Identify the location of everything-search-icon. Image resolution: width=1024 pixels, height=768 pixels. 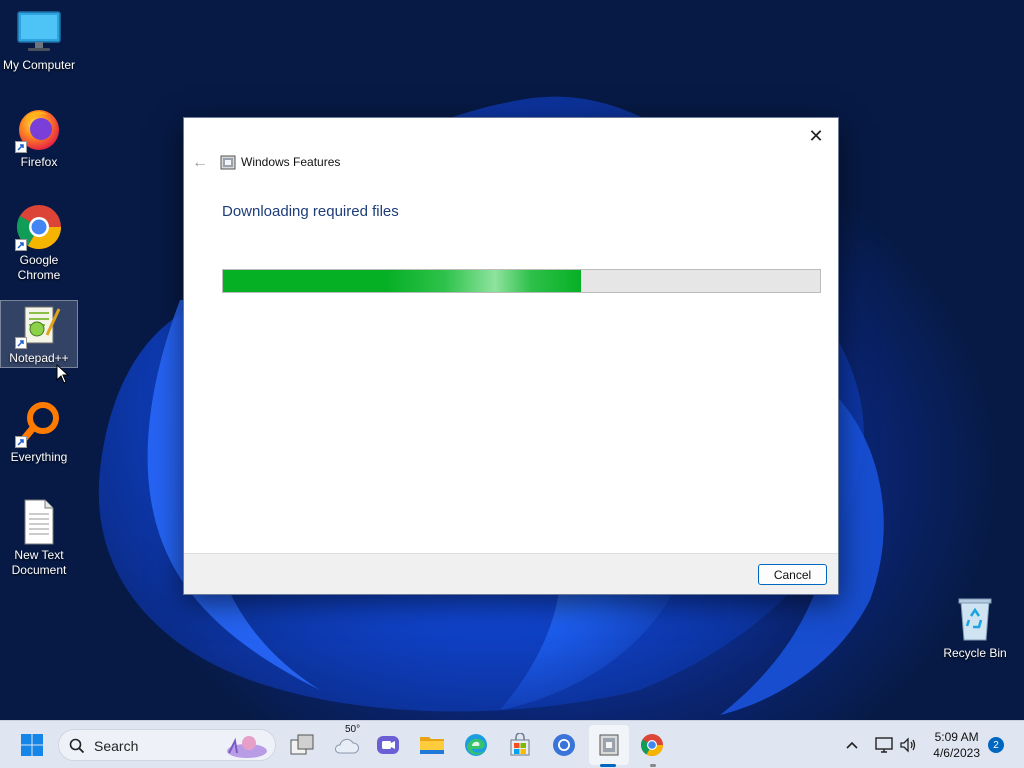
(39, 424).